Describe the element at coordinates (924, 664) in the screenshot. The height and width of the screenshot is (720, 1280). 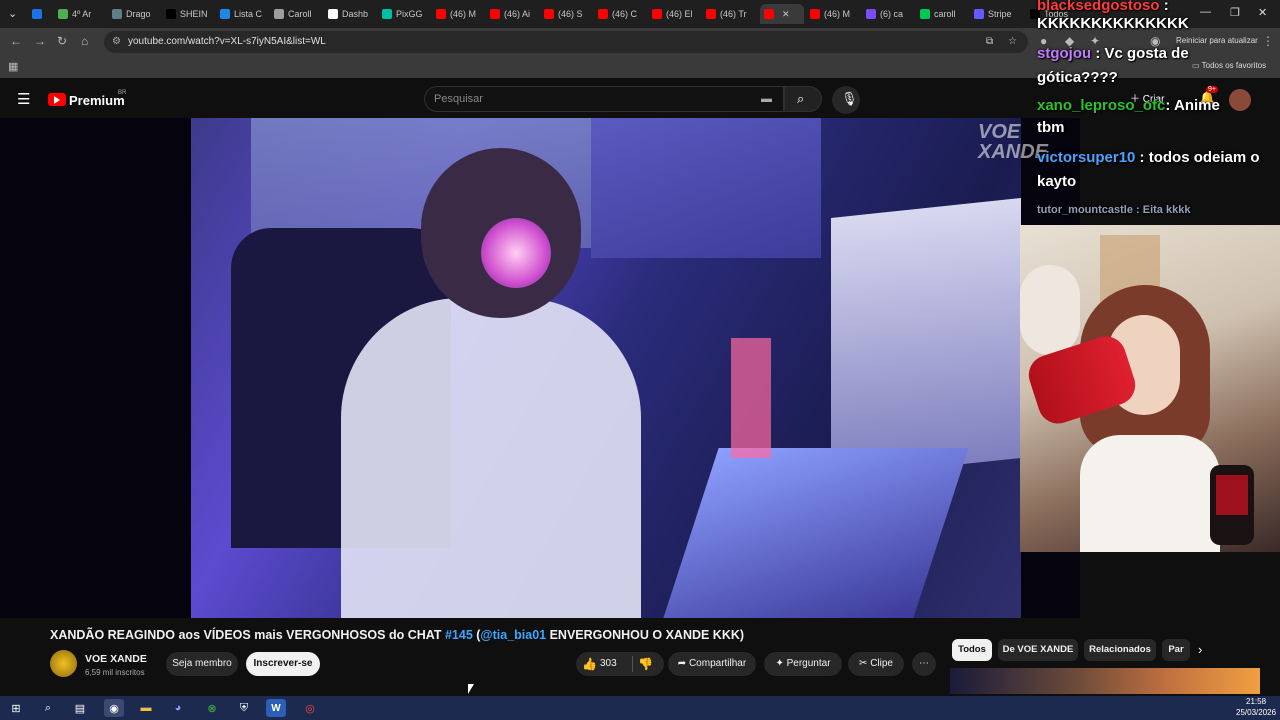
I see `more-actions-button: ⋯` at that location.